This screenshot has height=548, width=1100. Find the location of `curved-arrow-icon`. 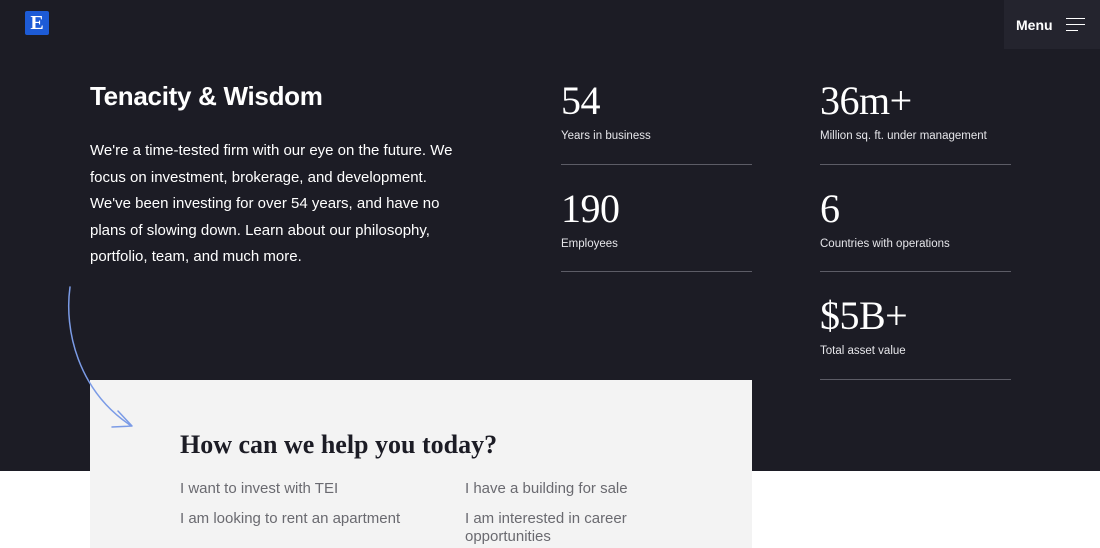

curved-arrow-icon is located at coordinates (100, 357).